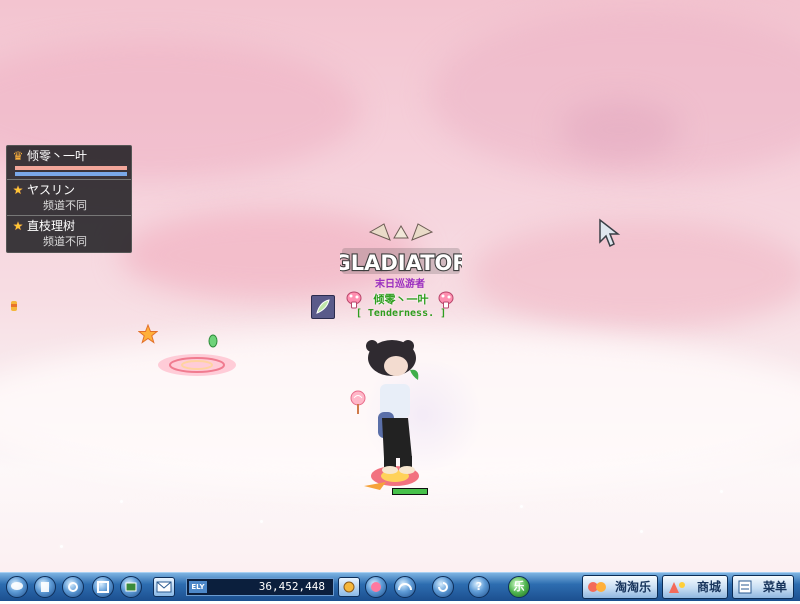 Image resolution: width=800 pixels, height=604 pixels. I want to click on player-character, so click(390, 415).